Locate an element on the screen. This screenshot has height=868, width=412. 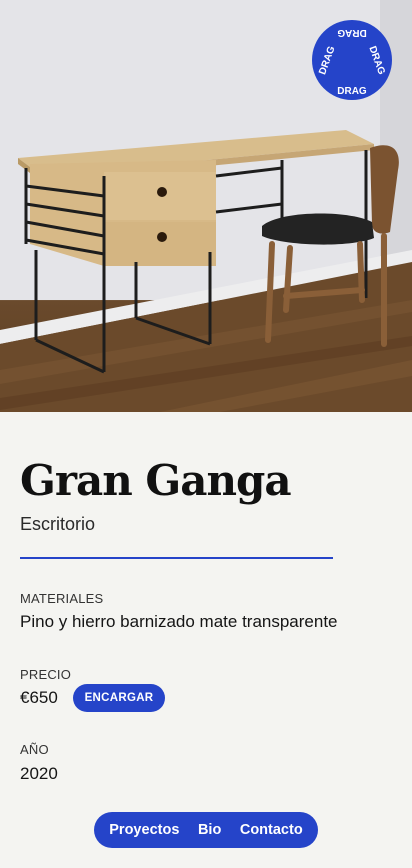
bottom-nav: Proyectos Bio Contacto is located at coordinates (206, 830).